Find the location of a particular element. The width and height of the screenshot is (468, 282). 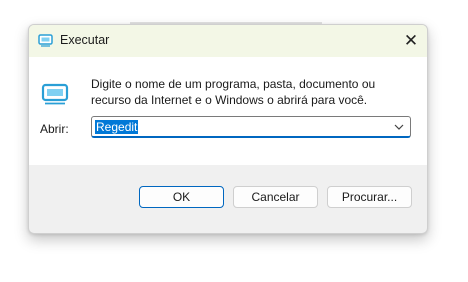

open-combobox: Regedit is located at coordinates (251, 127).